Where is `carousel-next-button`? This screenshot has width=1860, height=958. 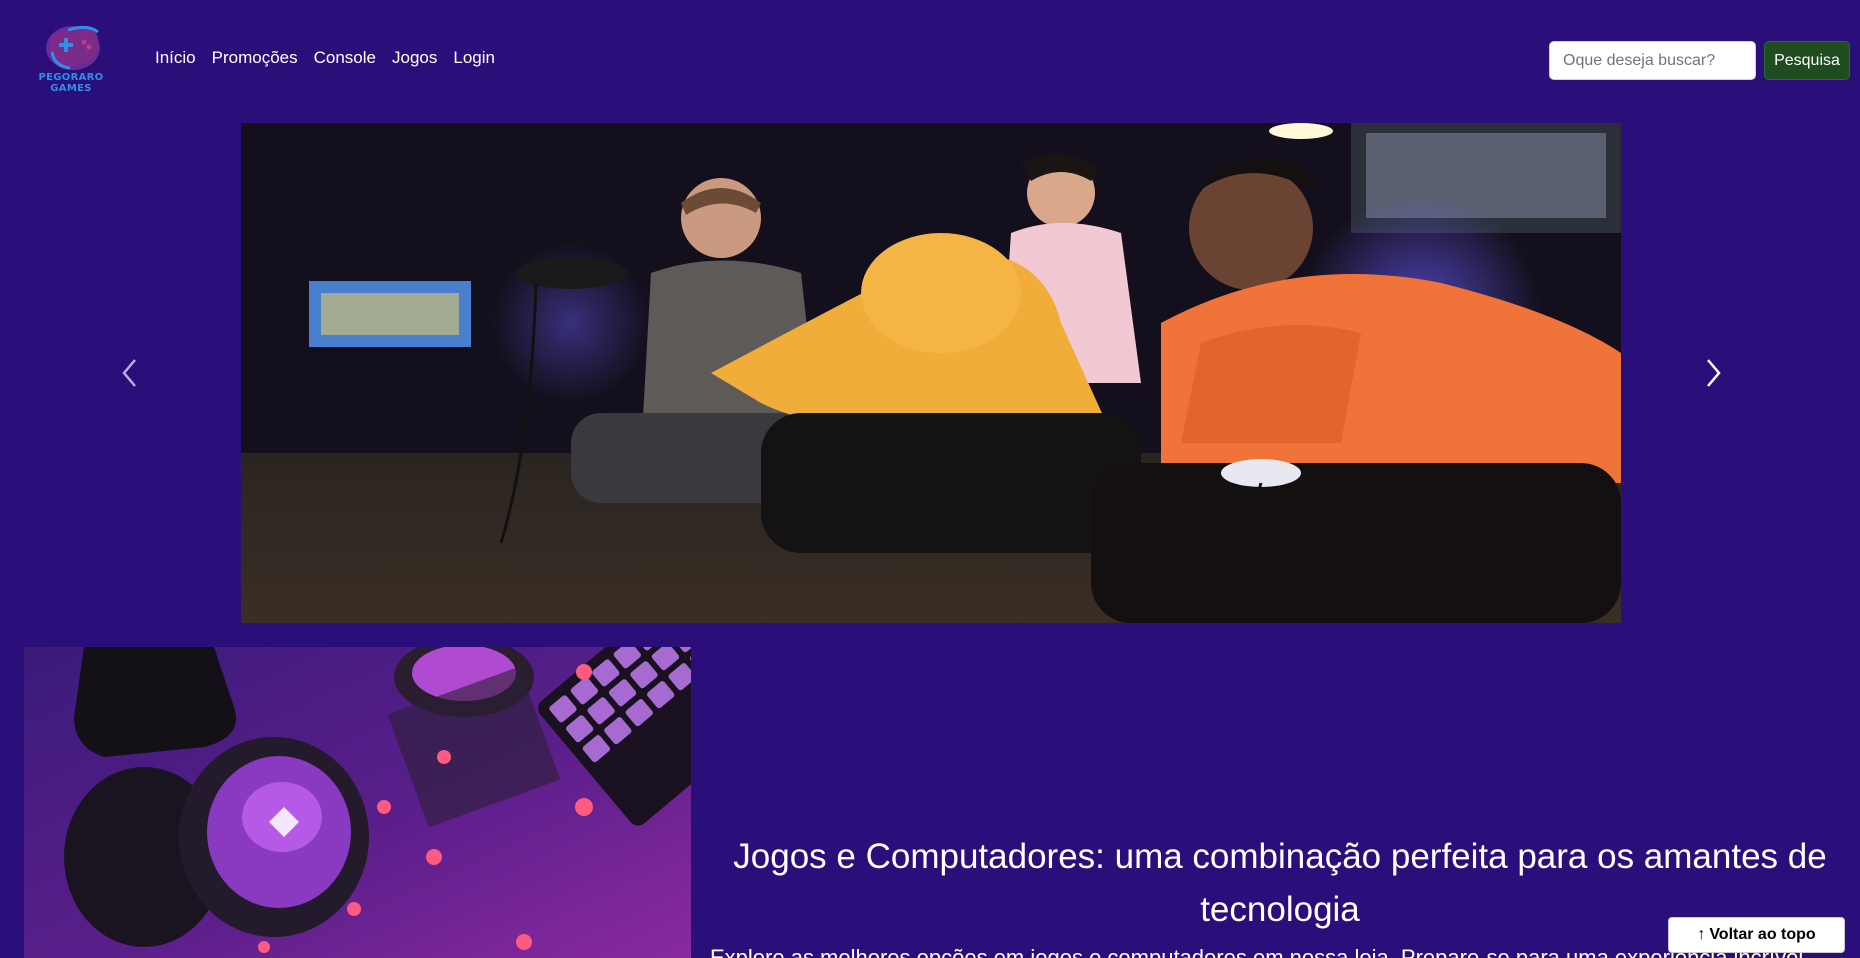 carousel-next-button is located at coordinates (1713, 373).